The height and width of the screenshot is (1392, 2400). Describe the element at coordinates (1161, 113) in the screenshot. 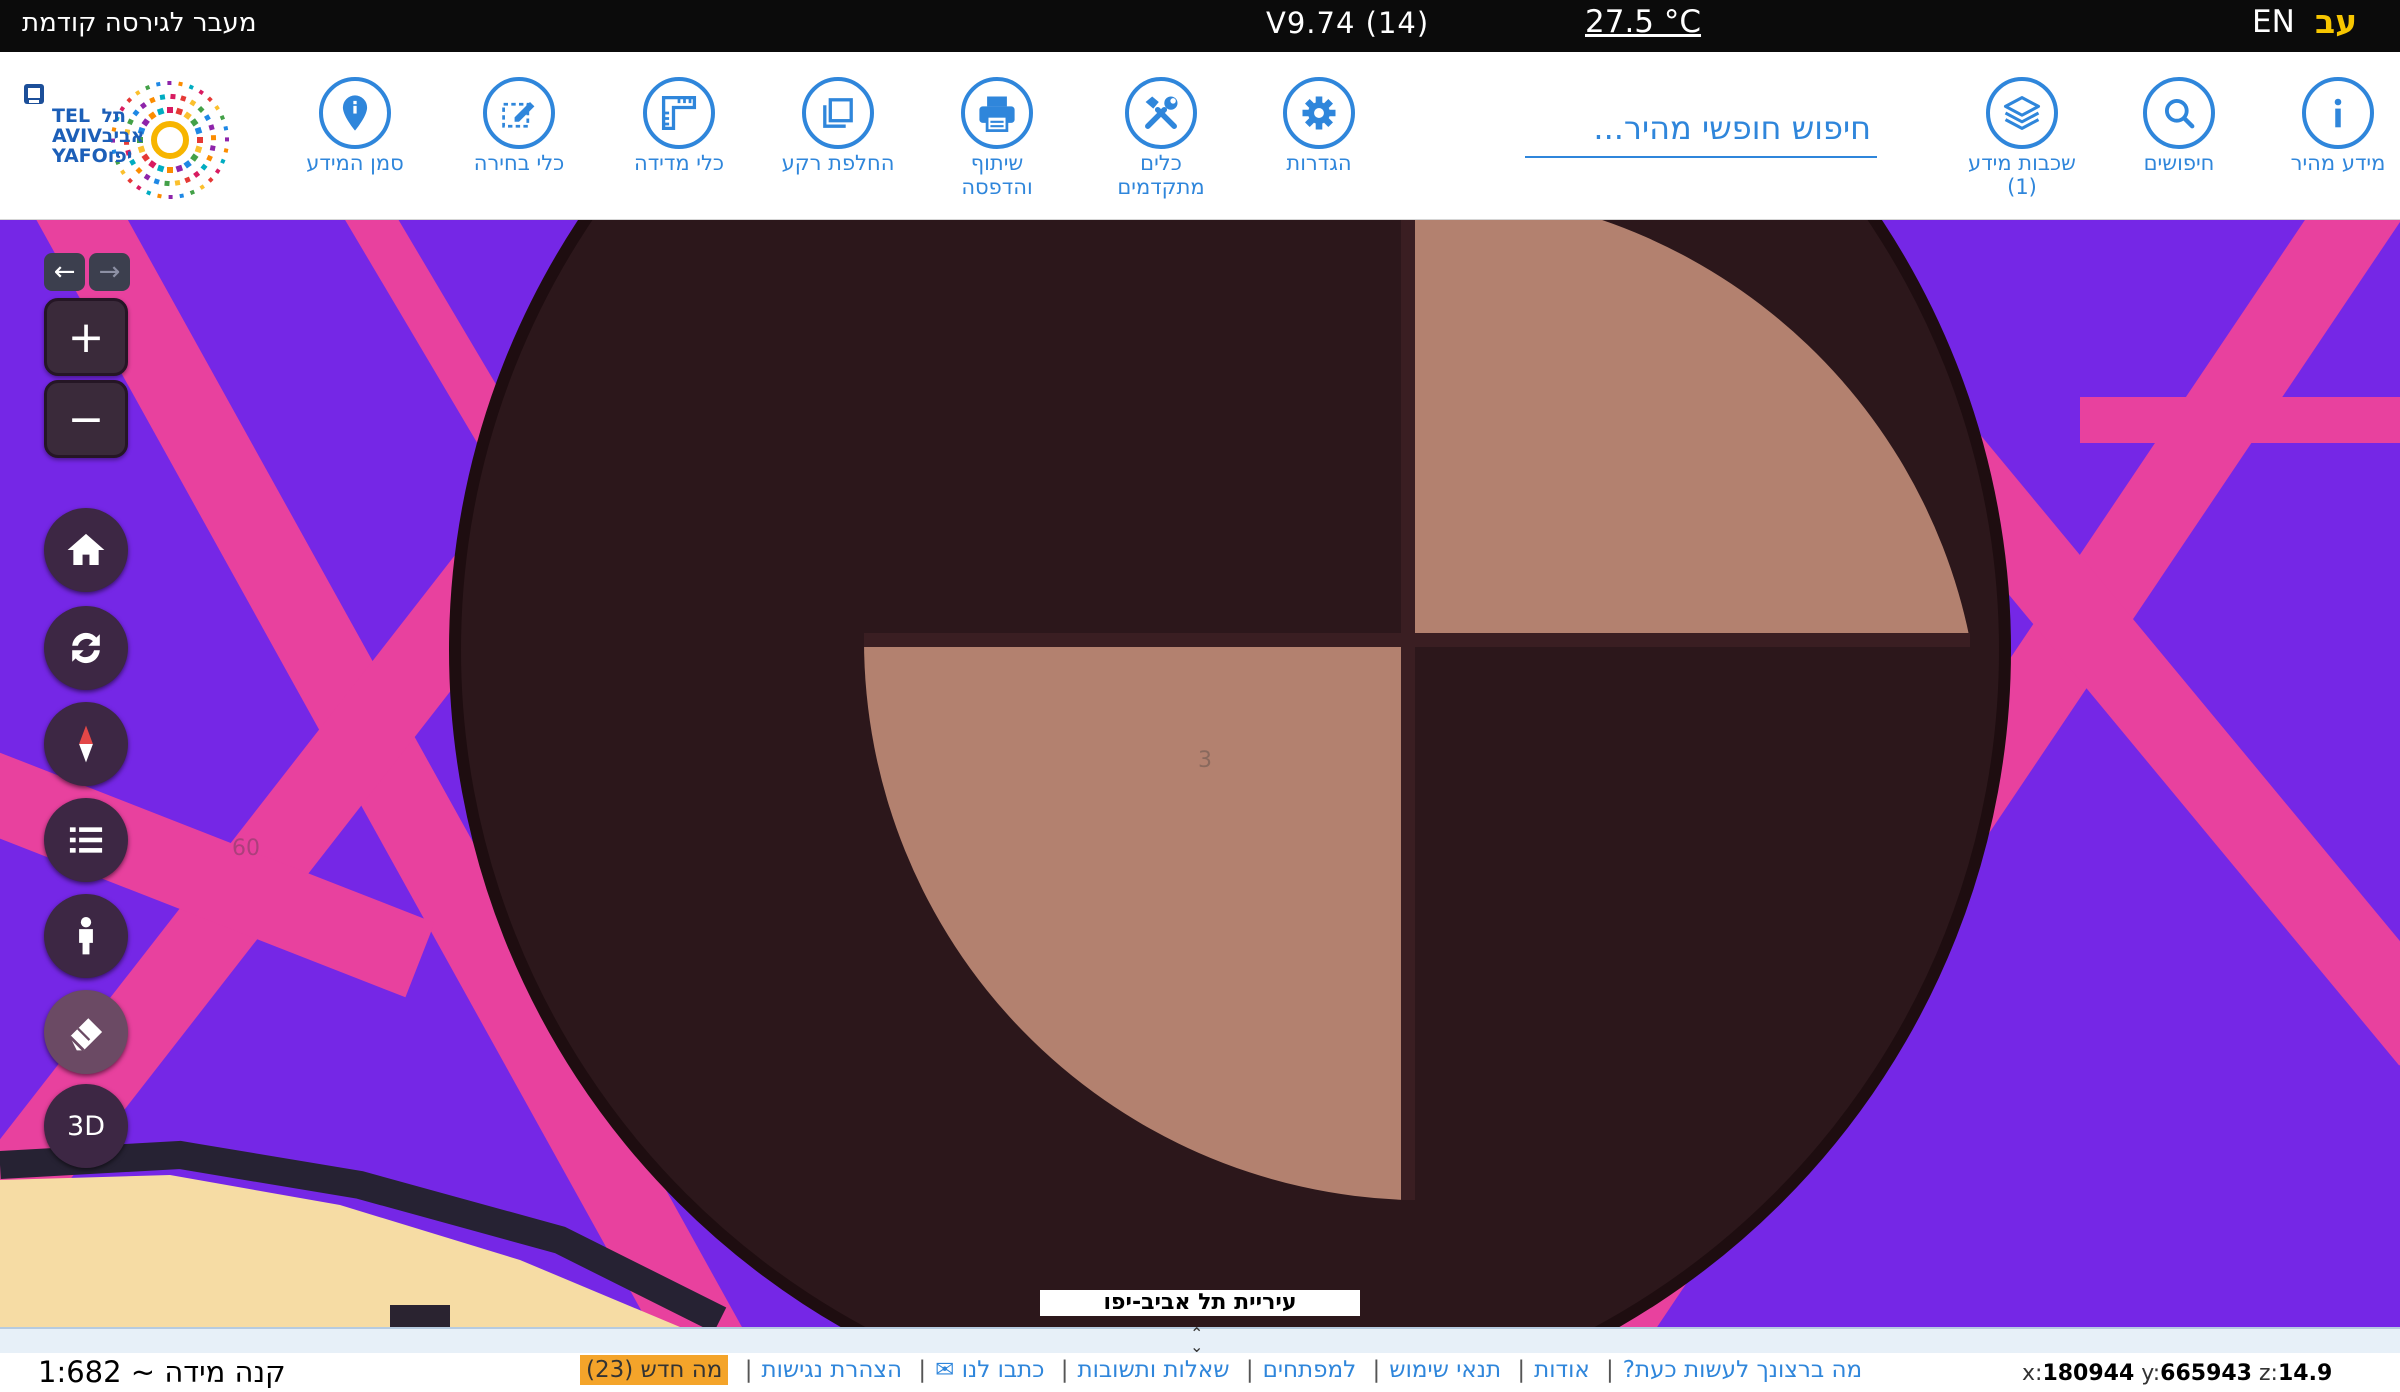

I see `tools-wrench-icon` at that location.